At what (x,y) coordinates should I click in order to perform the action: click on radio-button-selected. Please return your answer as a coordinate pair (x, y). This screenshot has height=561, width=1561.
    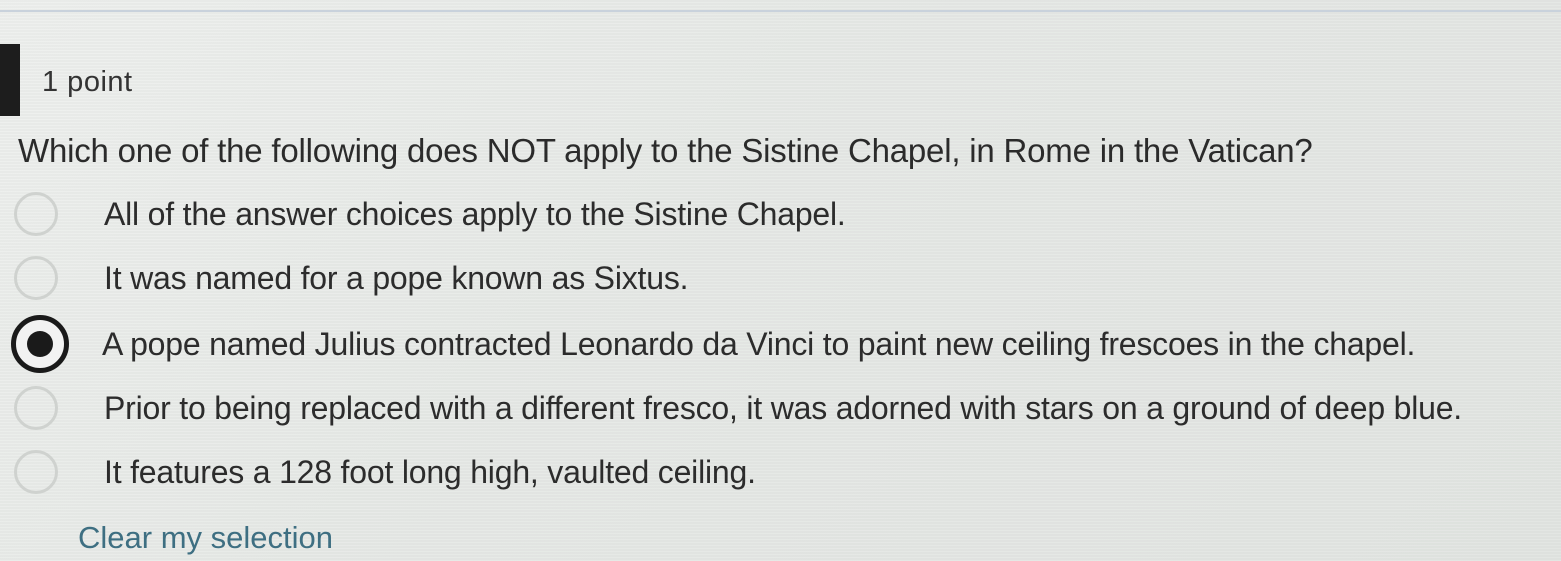
    Looking at the image, I should click on (40, 344).